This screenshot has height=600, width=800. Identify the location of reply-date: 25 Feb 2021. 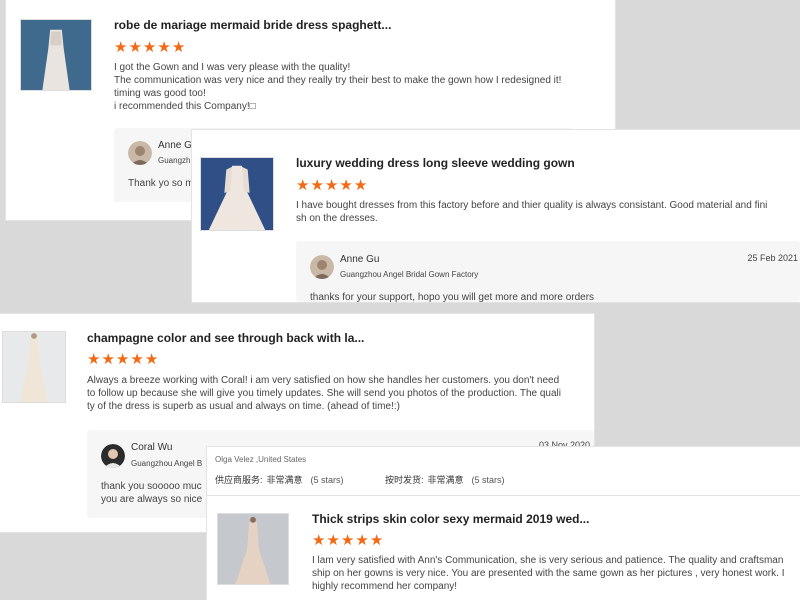
(772, 258).